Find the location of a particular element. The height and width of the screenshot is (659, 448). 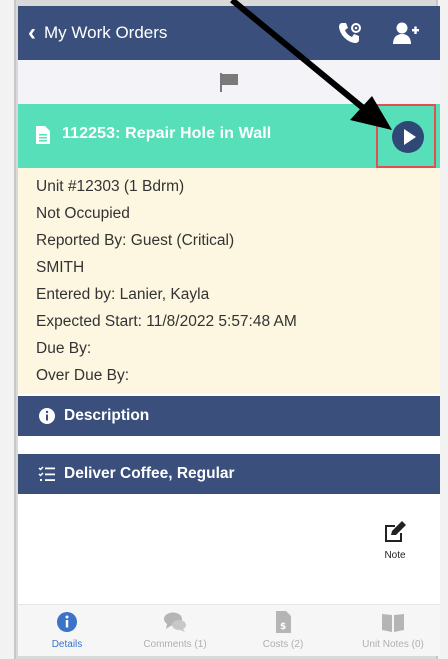

checklist-icon is located at coordinates (46, 473).